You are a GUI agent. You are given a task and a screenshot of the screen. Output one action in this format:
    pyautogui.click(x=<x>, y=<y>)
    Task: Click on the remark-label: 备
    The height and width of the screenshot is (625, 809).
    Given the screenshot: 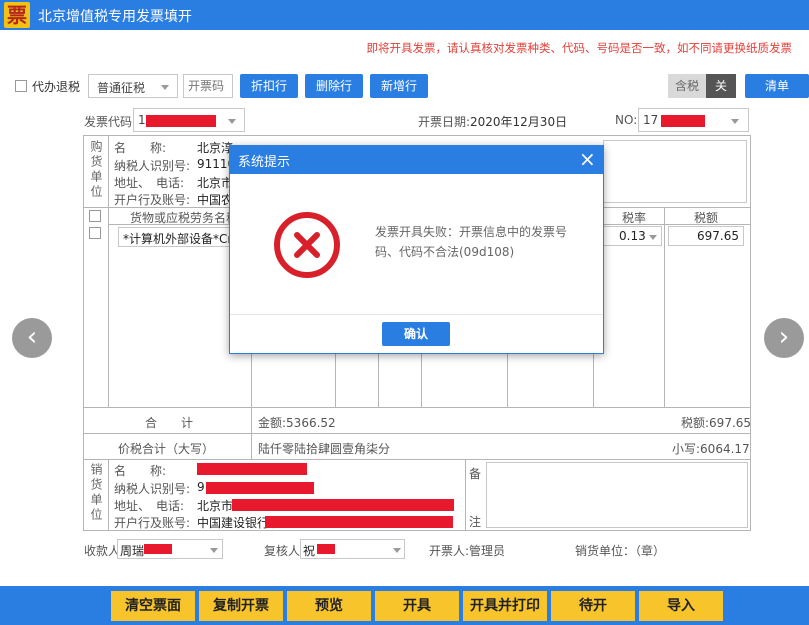 What is the action you would take?
    pyautogui.click(x=475, y=474)
    